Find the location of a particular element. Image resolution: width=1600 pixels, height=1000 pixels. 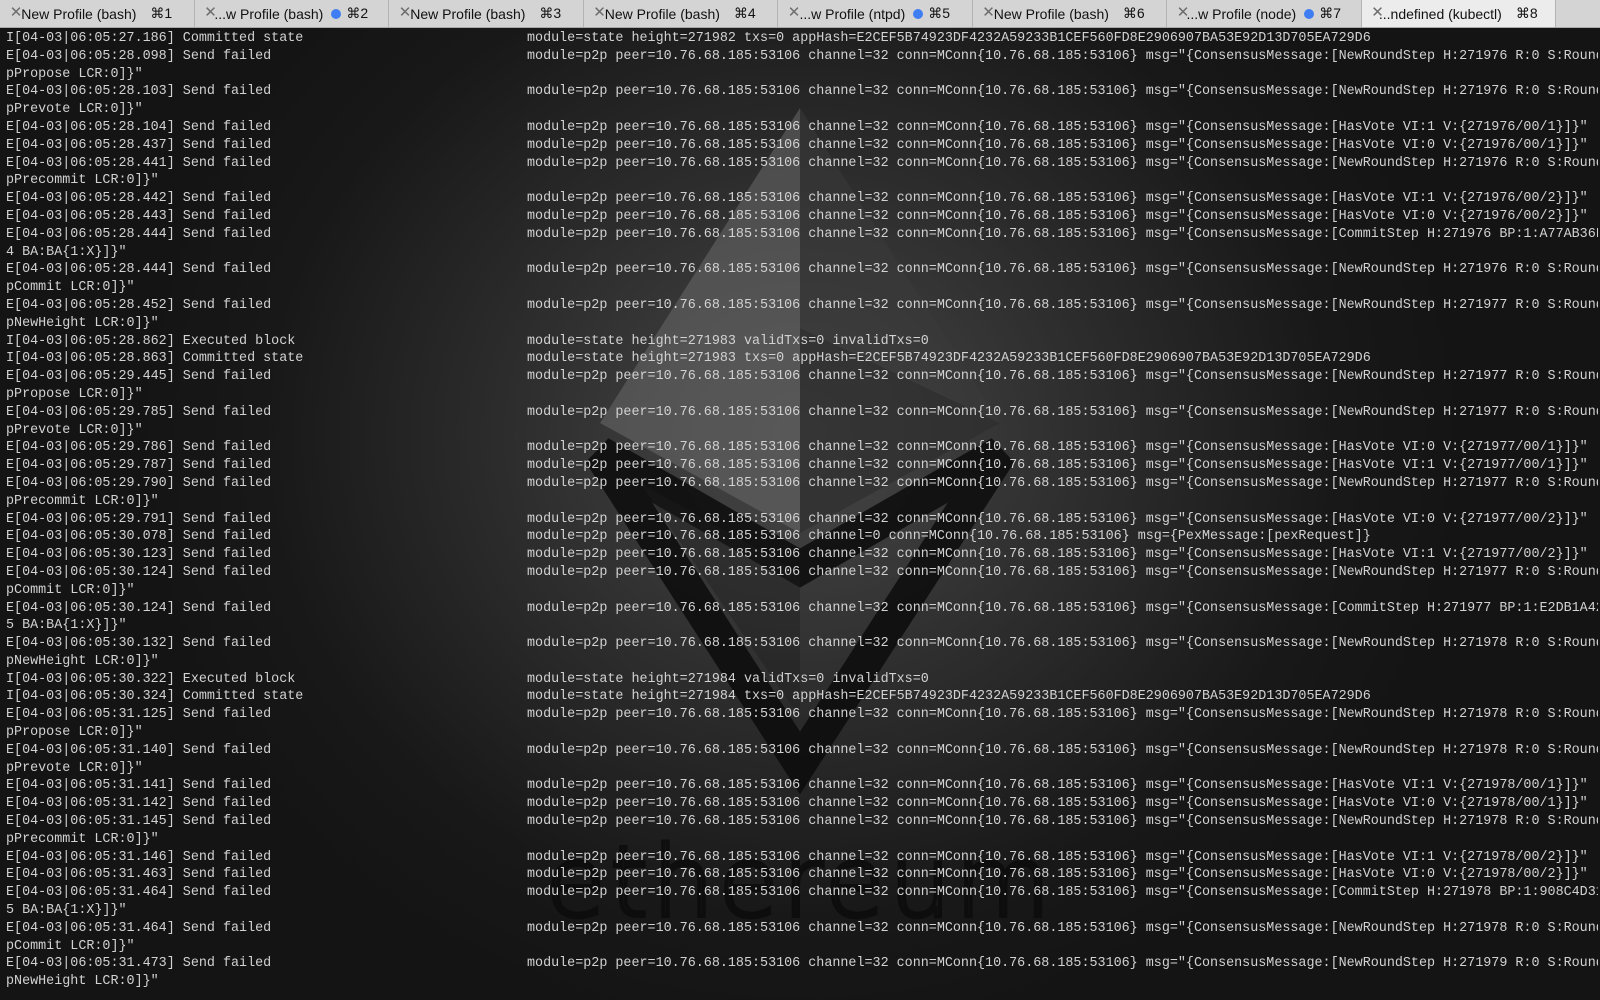

tab-7: ✕ ...w Profile (node) ⌘7 is located at coordinates (1264, 13).